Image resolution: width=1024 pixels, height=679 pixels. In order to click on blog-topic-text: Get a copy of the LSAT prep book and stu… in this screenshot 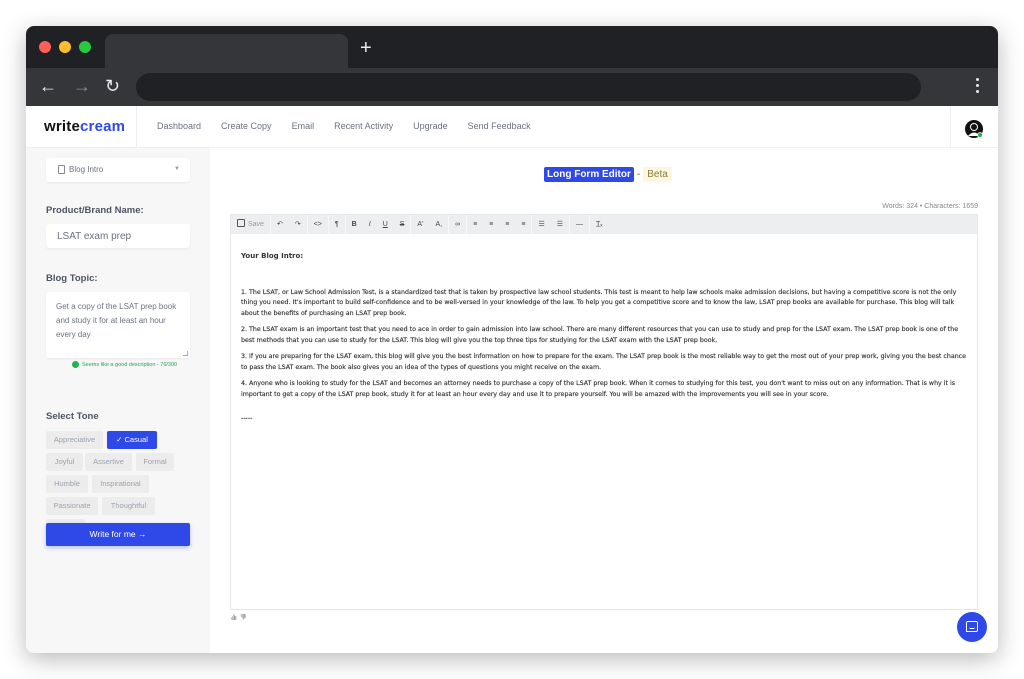, I will do `click(116, 320)`.